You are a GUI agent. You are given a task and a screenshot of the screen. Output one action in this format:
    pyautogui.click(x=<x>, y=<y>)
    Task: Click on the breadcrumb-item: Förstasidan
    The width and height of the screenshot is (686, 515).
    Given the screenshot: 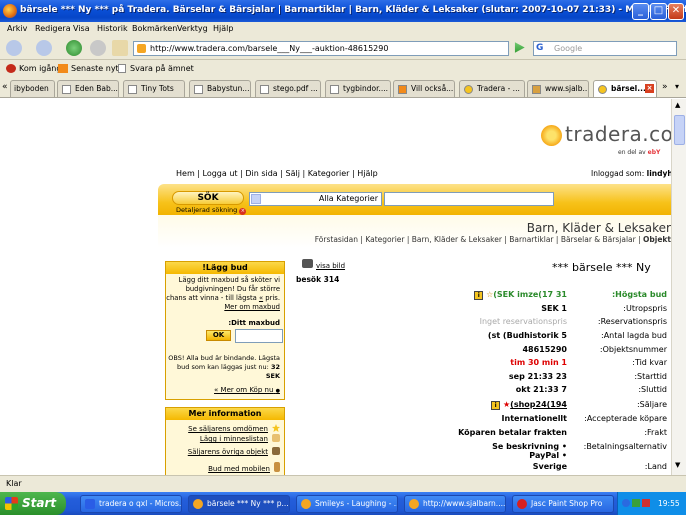 What is the action you would take?
    pyautogui.click(x=336, y=239)
    